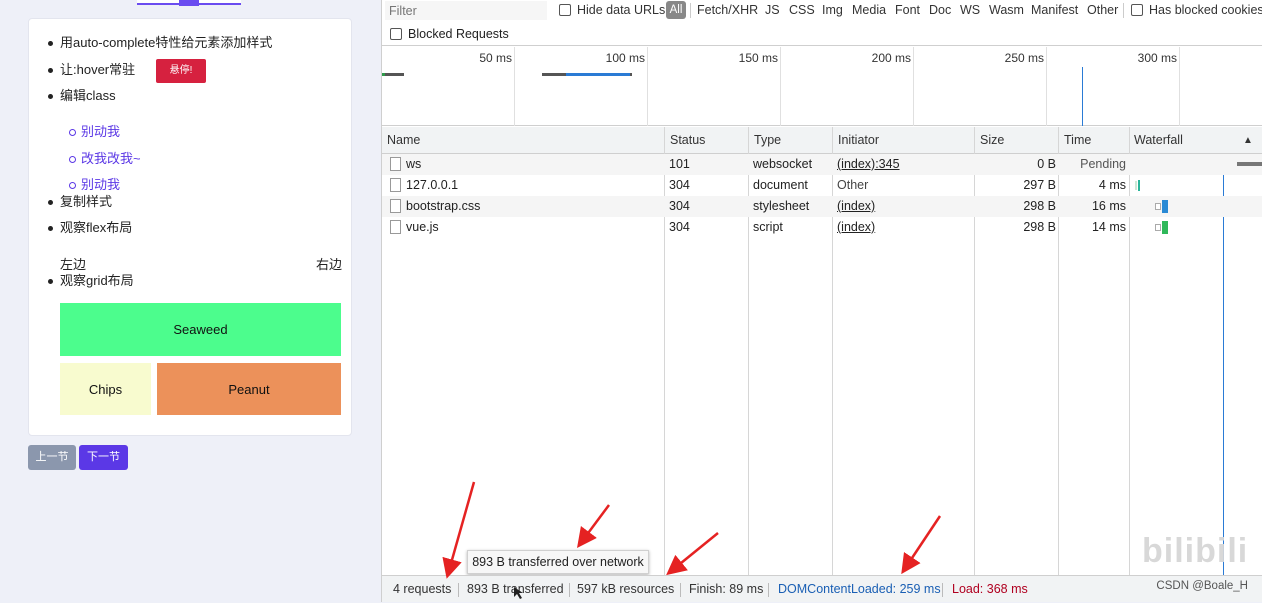 Image resolution: width=1262 pixels, height=603 pixels. What do you see at coordinates (197, 231) in the screenshot?
I see `list-item: 观察flex布局` at bounding box center [197, 231].